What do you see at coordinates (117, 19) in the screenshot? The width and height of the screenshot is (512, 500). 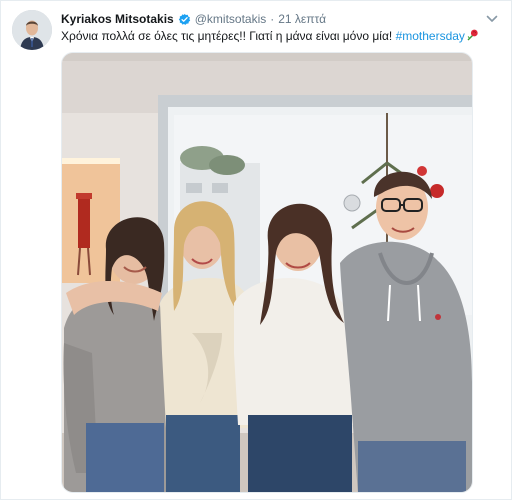 I see `author-name: Kyriakos Mitsotakis` at bounding box center [117, 19].